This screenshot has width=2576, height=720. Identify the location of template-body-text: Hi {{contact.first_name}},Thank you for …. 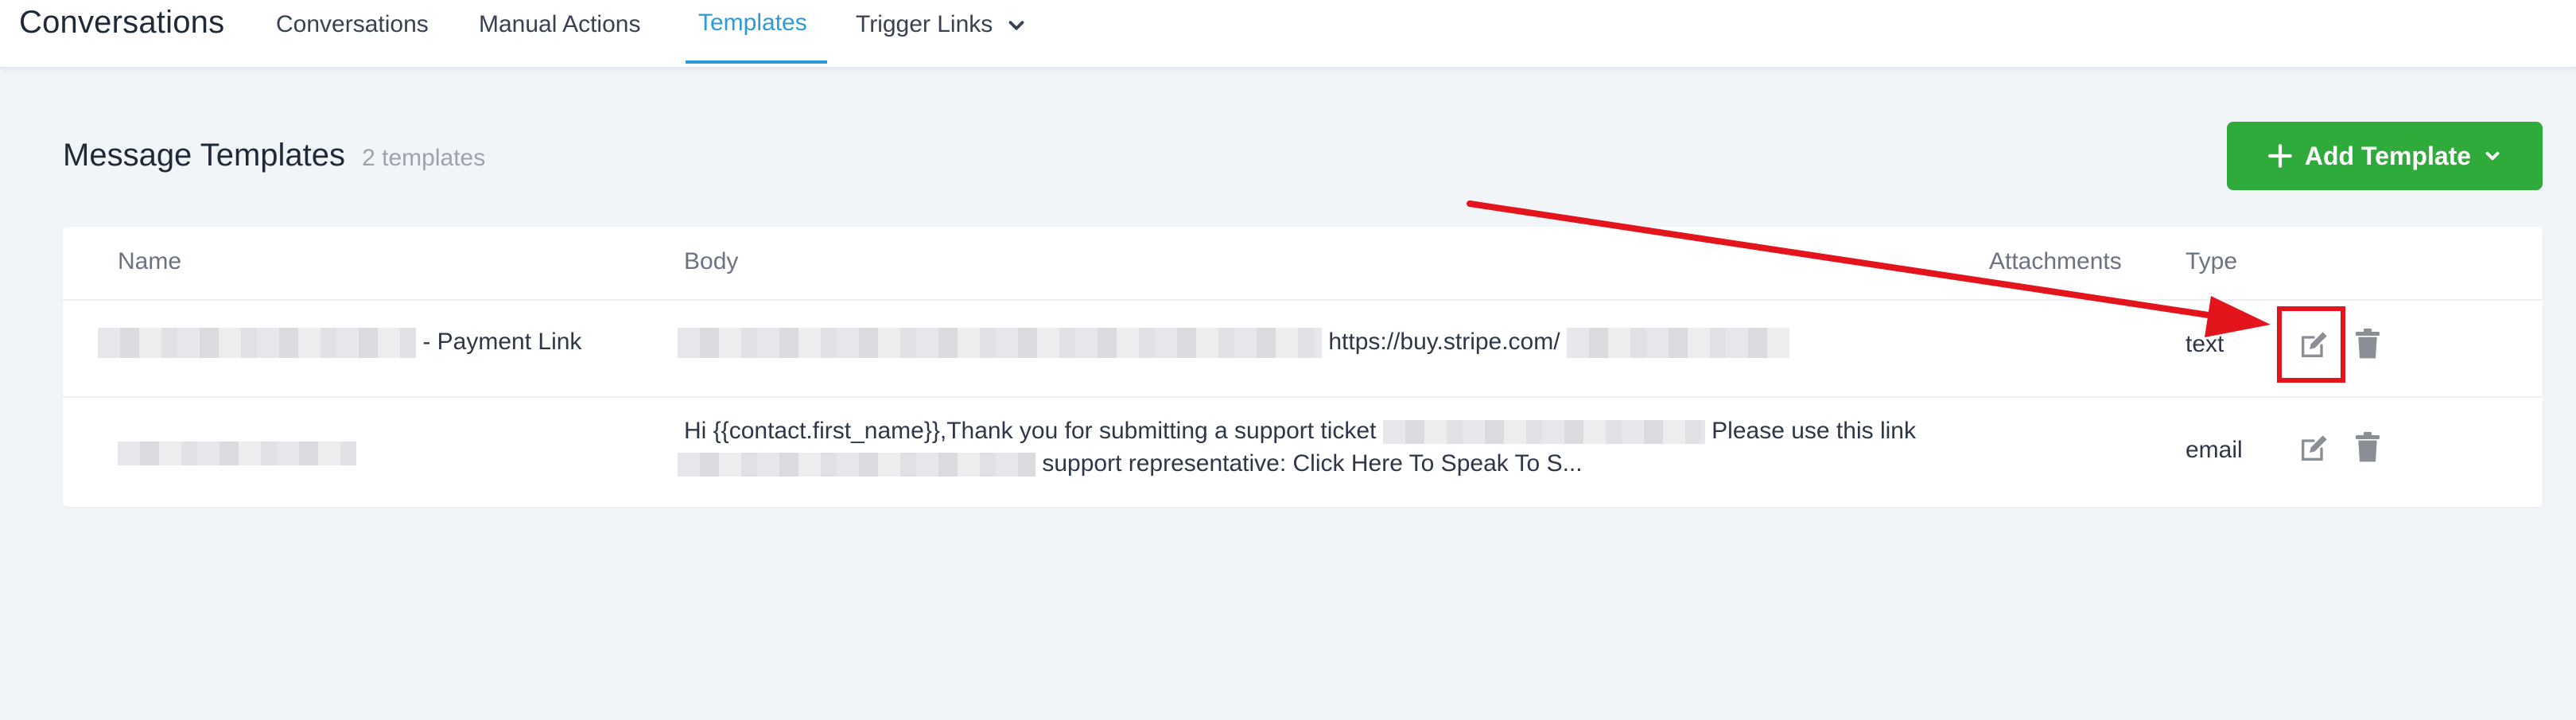
(1030, 431).